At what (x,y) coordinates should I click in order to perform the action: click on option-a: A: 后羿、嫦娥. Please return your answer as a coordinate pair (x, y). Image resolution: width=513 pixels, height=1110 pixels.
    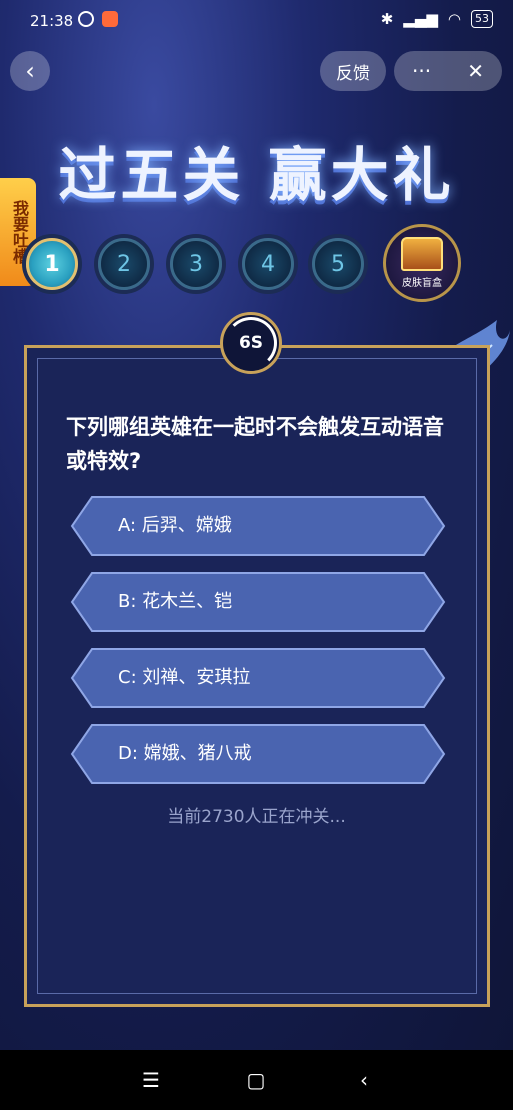
    Looking at the image, I should click on (258, 526).